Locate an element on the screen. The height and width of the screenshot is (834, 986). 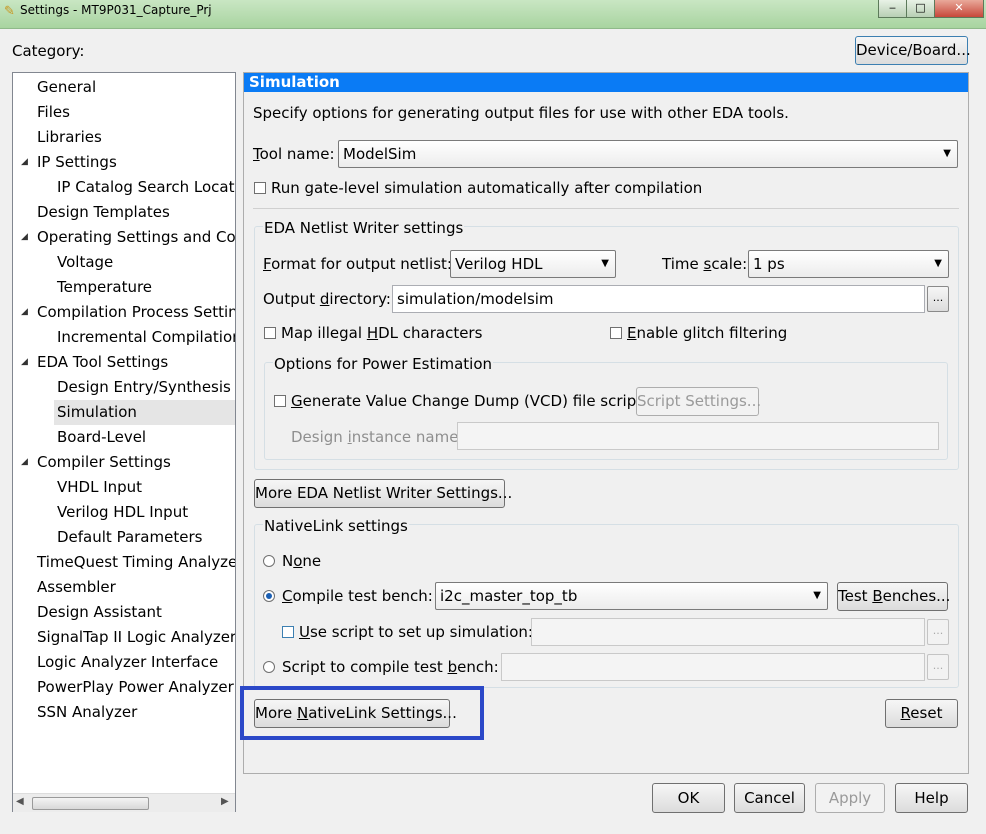
scroll-right-icon: ▶ is located at coordinates (225, 801).